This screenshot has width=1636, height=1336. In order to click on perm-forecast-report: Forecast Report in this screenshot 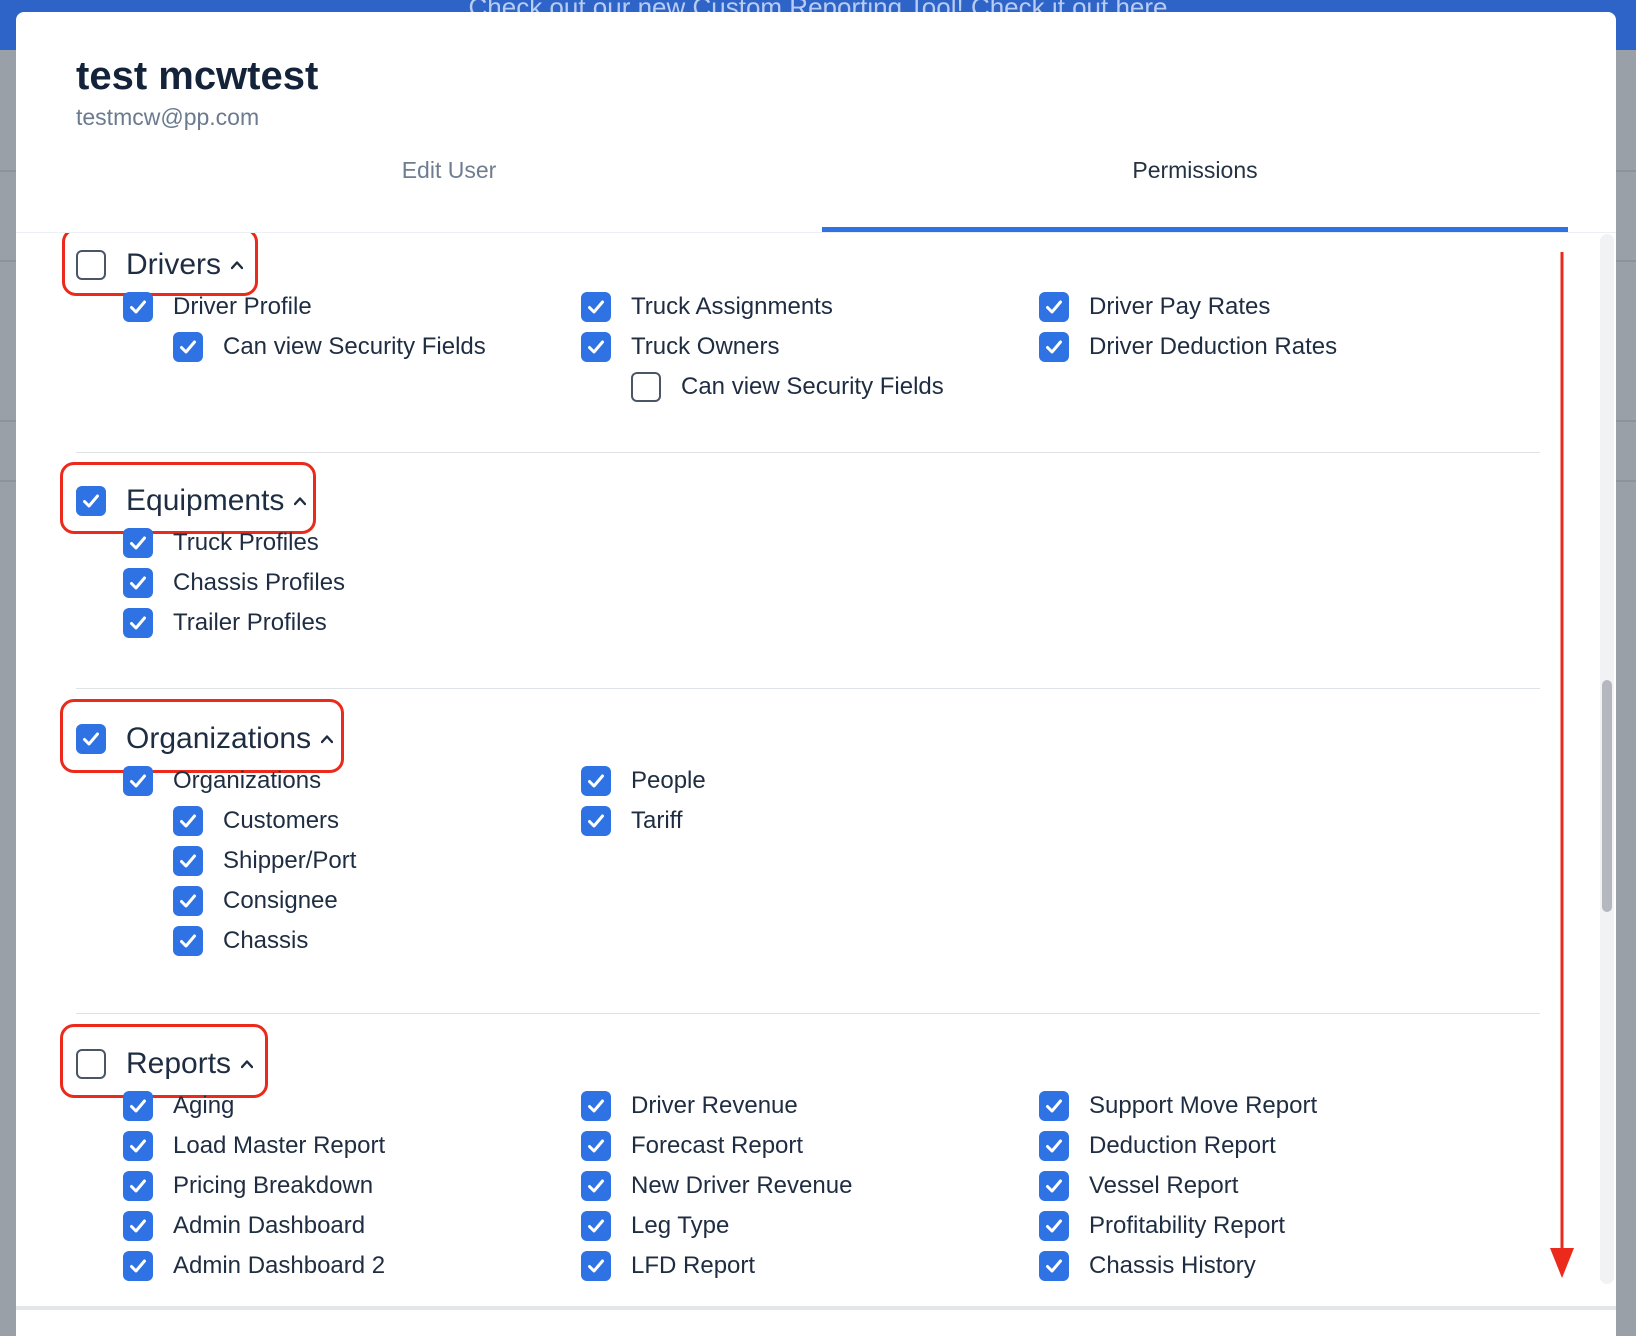, I will do `click(692, 1146)`.